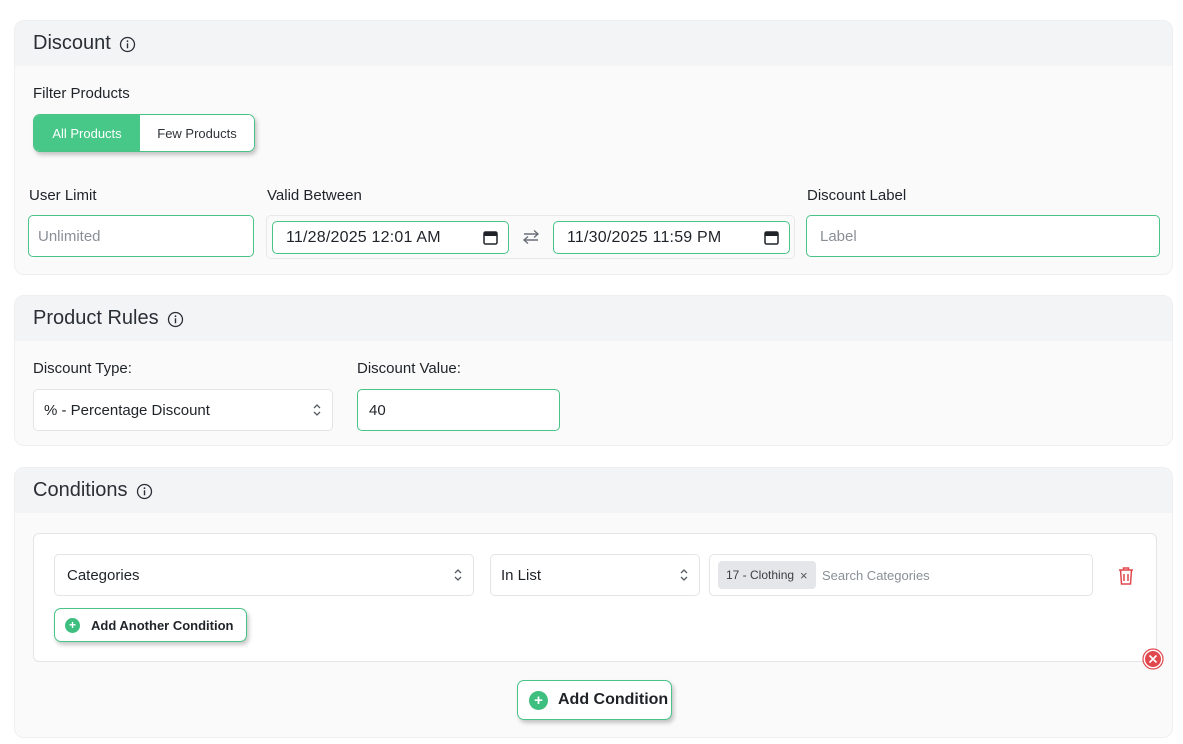 The image size is (1183, 744). What do you see at coordinates (458, 410) in the screenshot?
I see `discount-value-input: 40` at bounding box center [458, 410].